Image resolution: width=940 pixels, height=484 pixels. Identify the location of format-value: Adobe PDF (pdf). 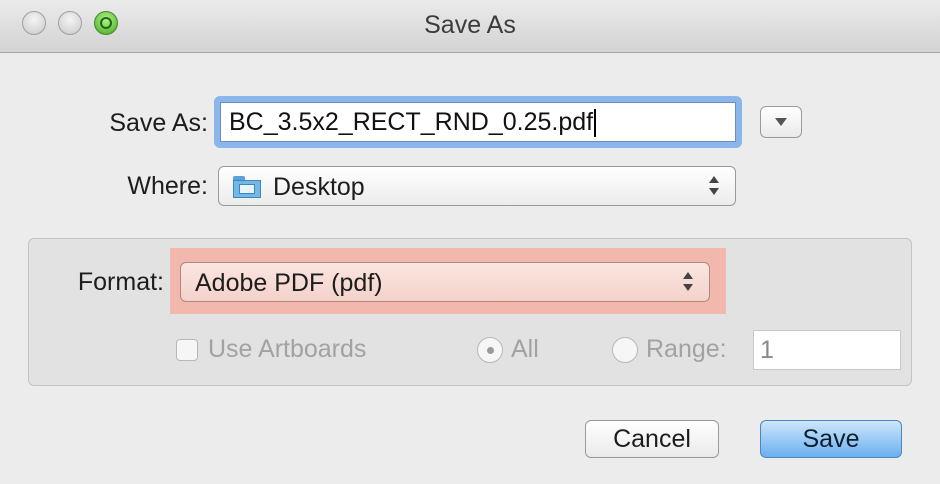
(289, 283).